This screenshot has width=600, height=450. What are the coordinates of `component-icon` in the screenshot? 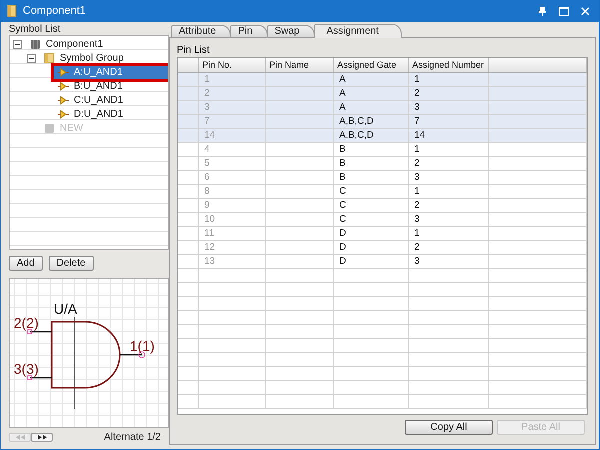 It's located at (35, 44).